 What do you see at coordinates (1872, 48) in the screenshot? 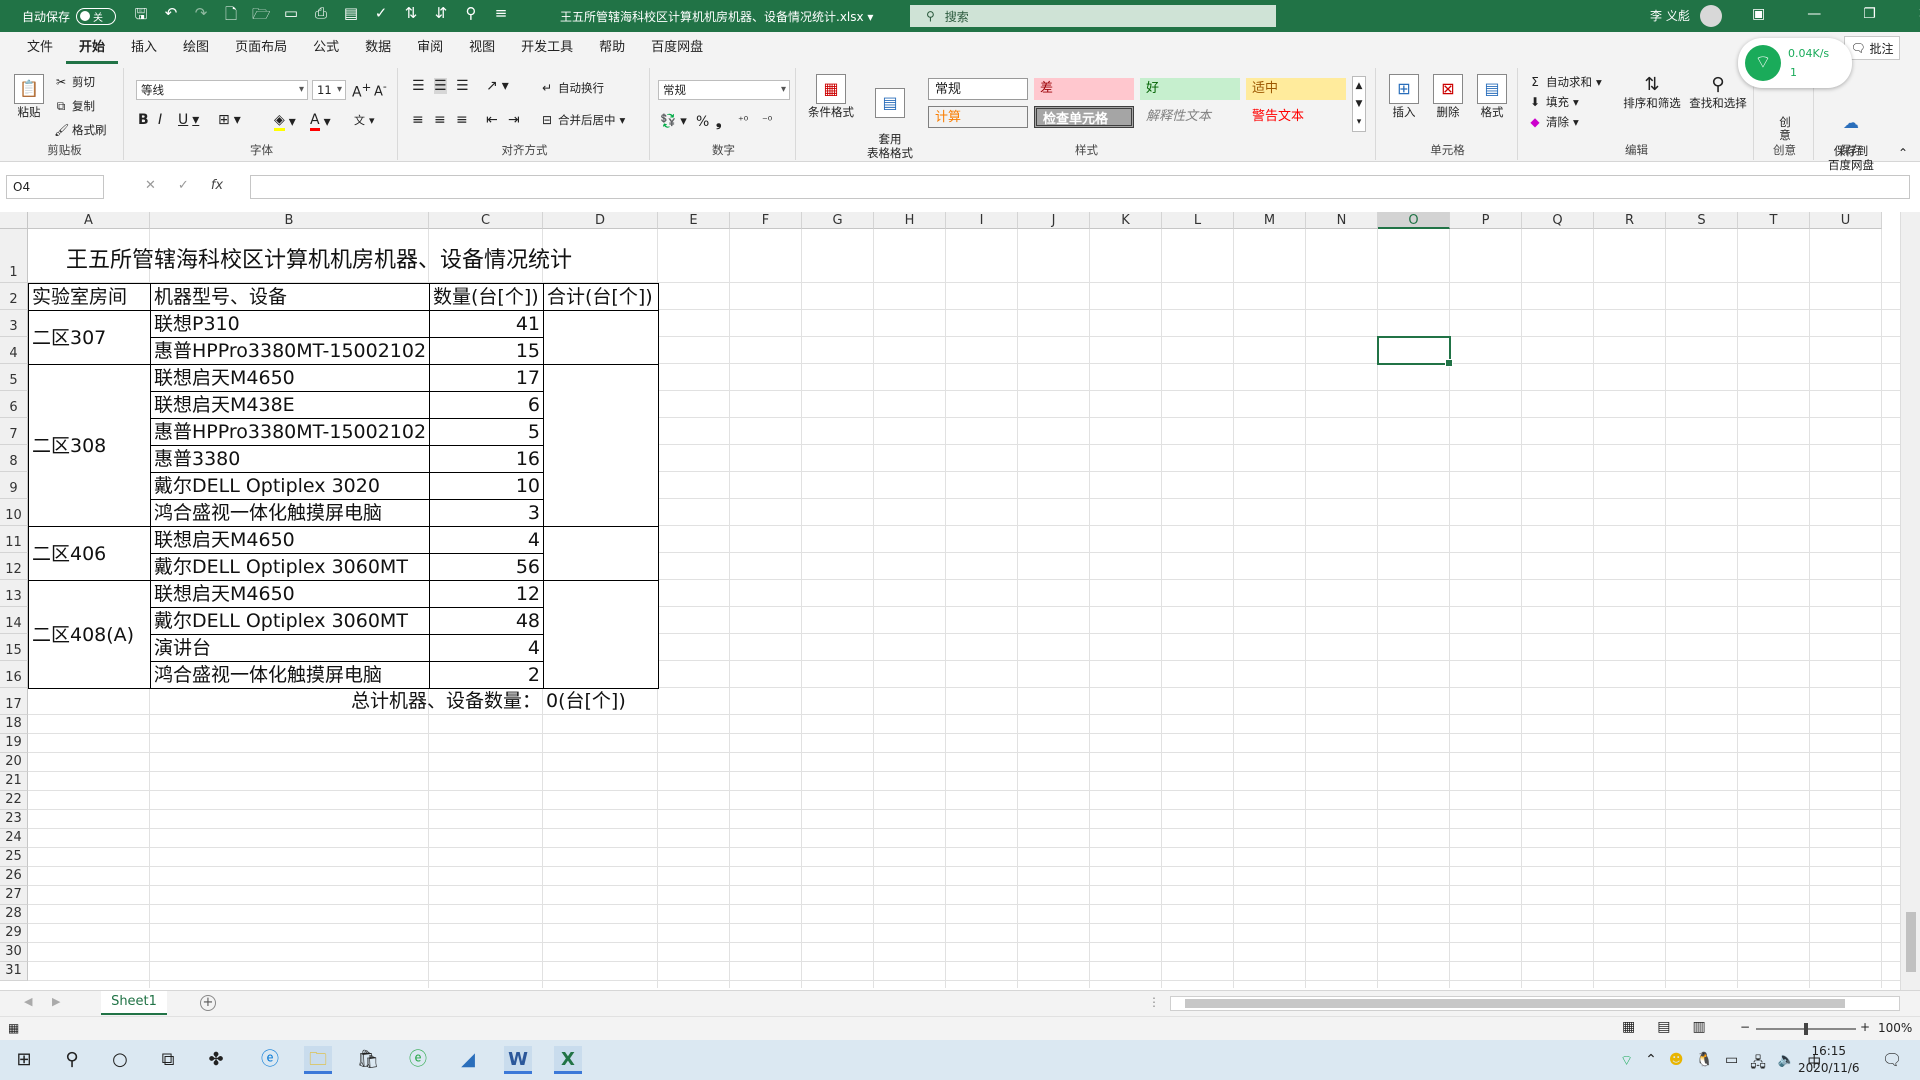
I see `comment-button: 🗨 批注` at bounding box center [1872, 48].